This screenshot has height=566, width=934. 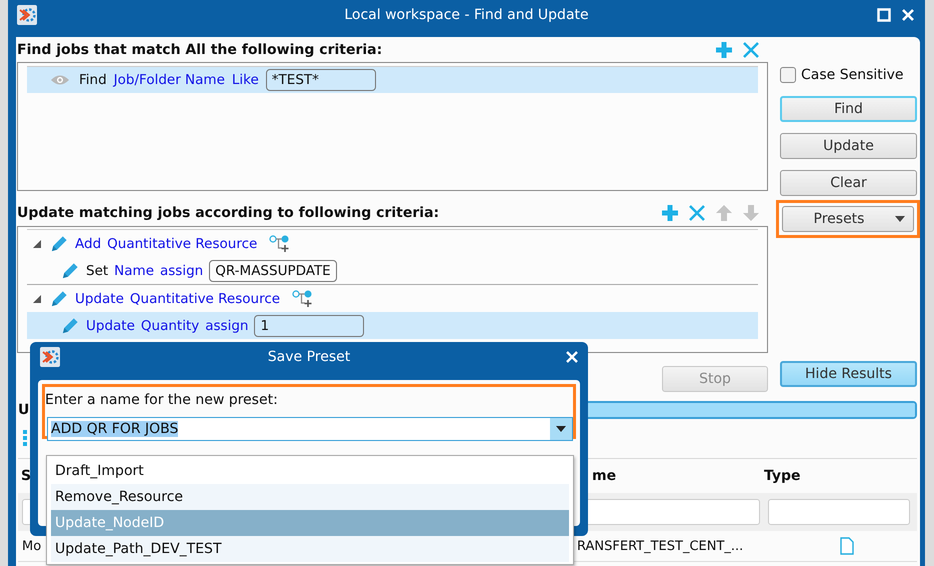 What do you see at coordinates (848, 219) in the screenshot?
I see `presets-button: Presets` at bounding box center [848, 219].